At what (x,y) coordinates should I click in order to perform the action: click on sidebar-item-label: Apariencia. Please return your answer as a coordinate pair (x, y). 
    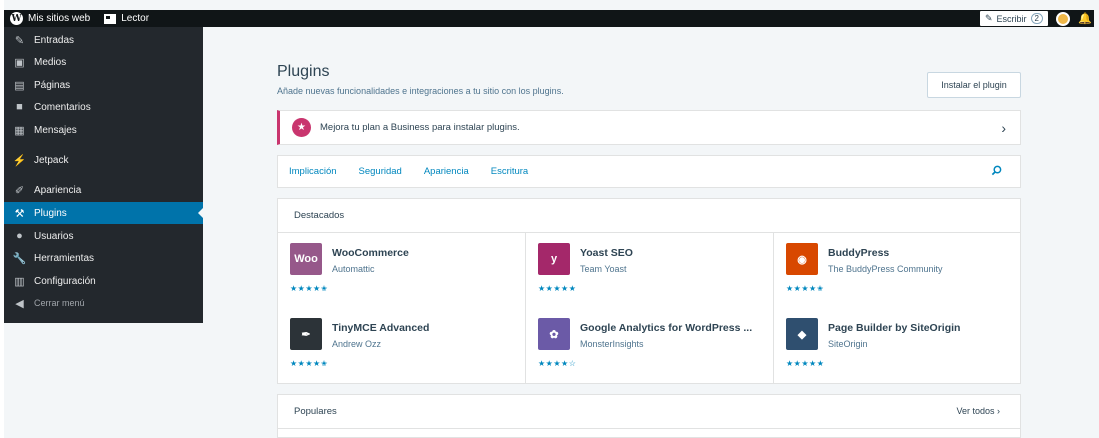
    Looking at the image, I should click on (58, 190).